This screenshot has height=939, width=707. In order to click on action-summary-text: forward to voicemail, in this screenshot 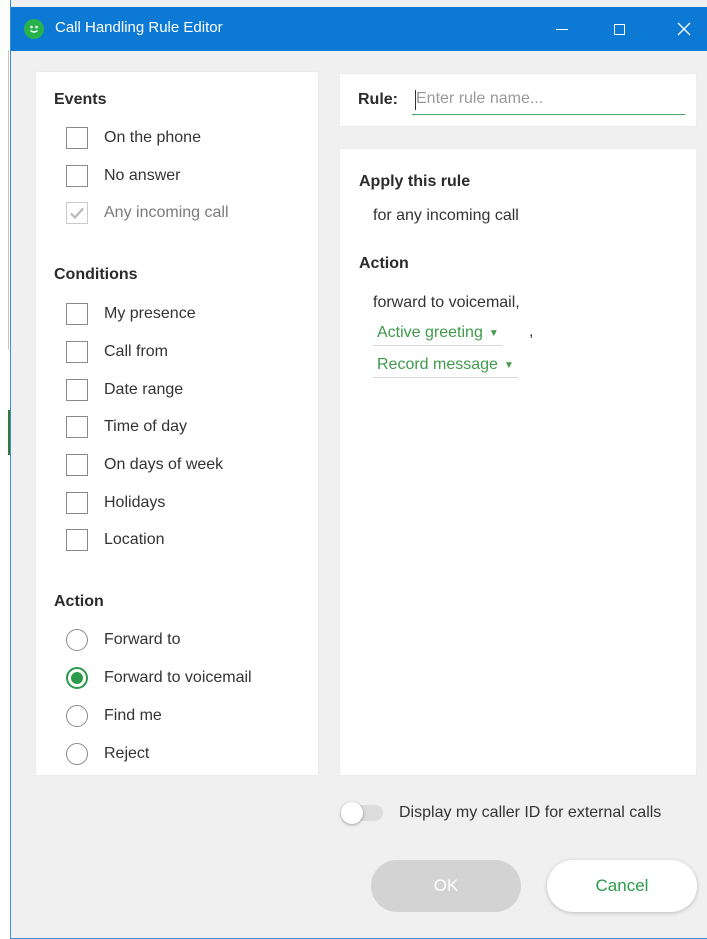, I will do `click(446, 302)`.